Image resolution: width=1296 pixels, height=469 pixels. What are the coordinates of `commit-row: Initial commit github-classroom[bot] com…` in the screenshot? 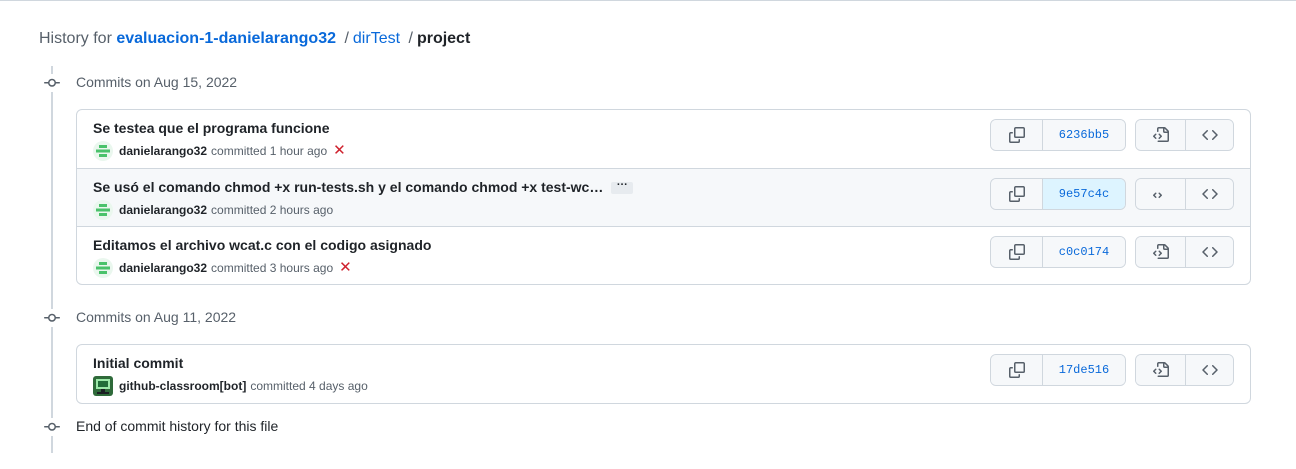 It's located at (663, 374).